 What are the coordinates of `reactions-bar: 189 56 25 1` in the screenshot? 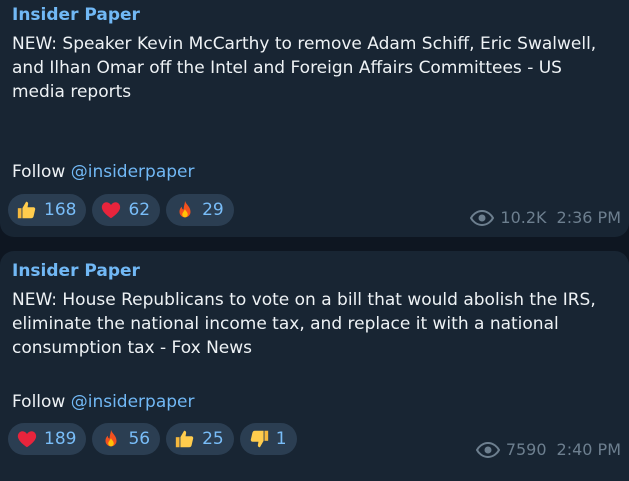 It's located at (152, 439).